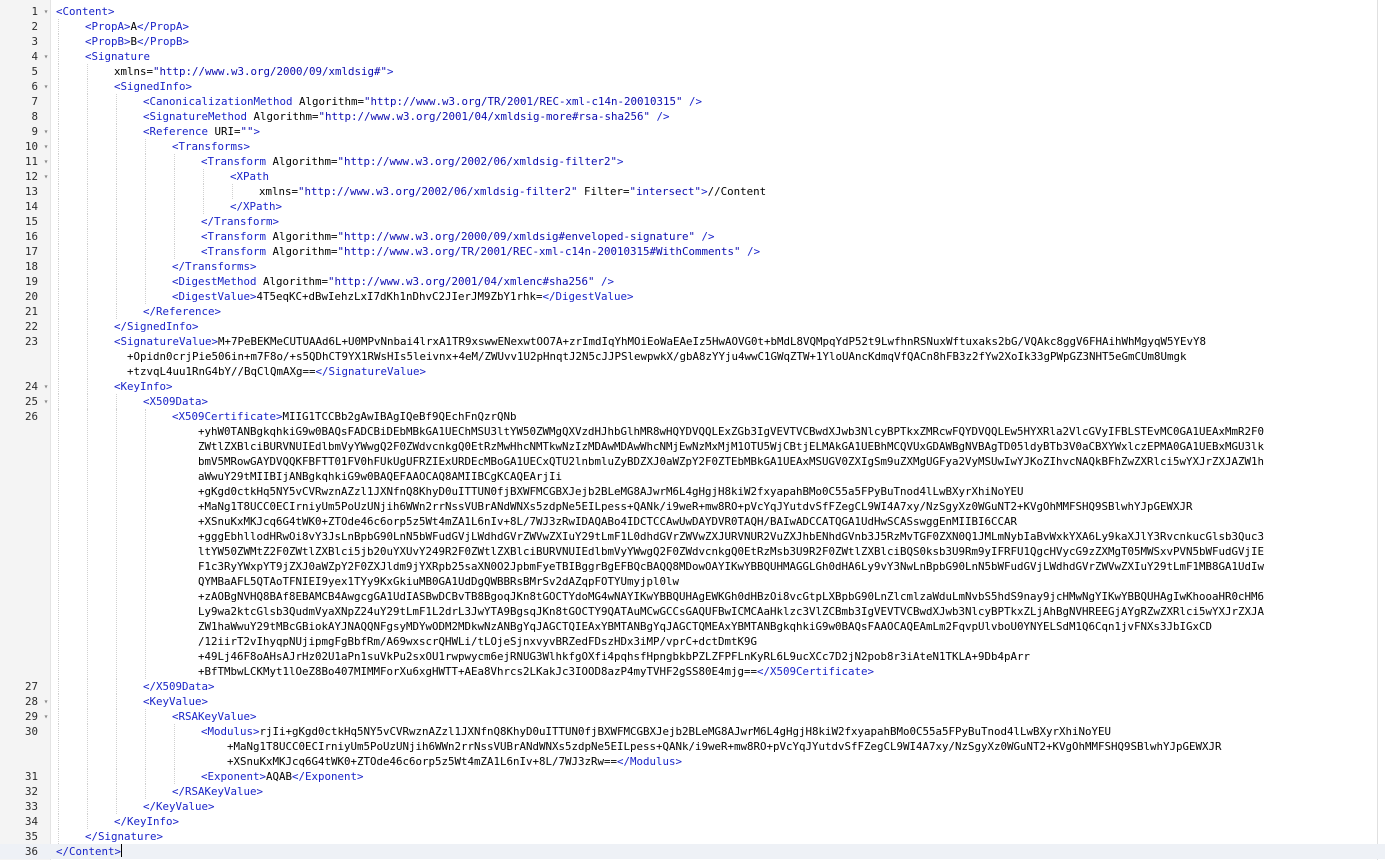 The image size is (1385, 860). I want to click on code-line: 25 ▾ <X509Data>, so click(692, 401).